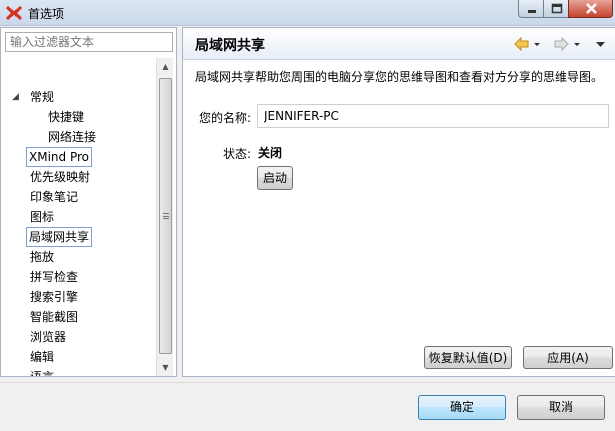  What do you see at coordinates (225, 118) in the screenshot?
I see `name-label: 您的名称:` at bounding box center [225, 118].